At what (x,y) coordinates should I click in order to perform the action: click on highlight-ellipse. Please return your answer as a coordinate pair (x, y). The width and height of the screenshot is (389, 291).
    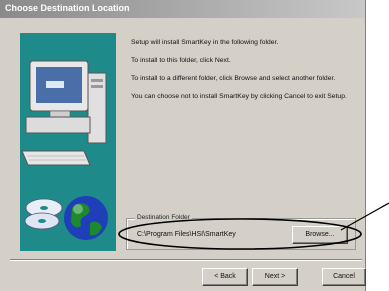
    Looking at the image, I should click on (240, 234).